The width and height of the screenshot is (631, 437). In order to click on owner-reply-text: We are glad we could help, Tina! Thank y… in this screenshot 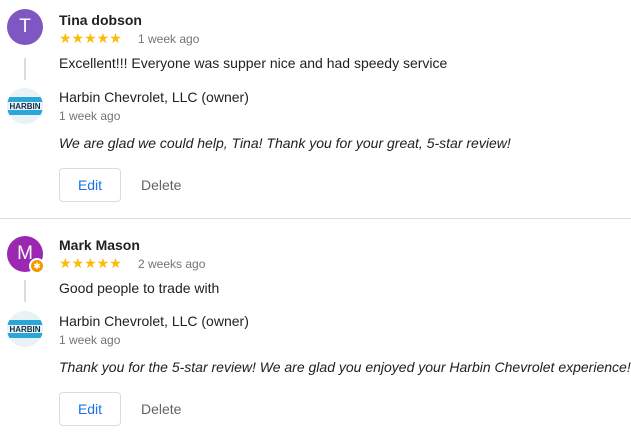, I will do `click(285, 143)`.